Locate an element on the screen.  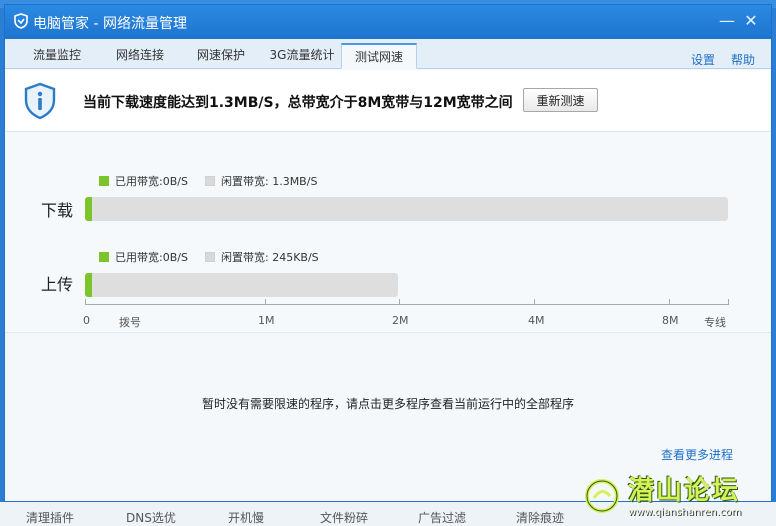
result-banner: 当前下载速度能达到1.3MB/S，总带宽介于8M宽带与12M宽带之间 重新测速 is located at coordinates (388, 101).